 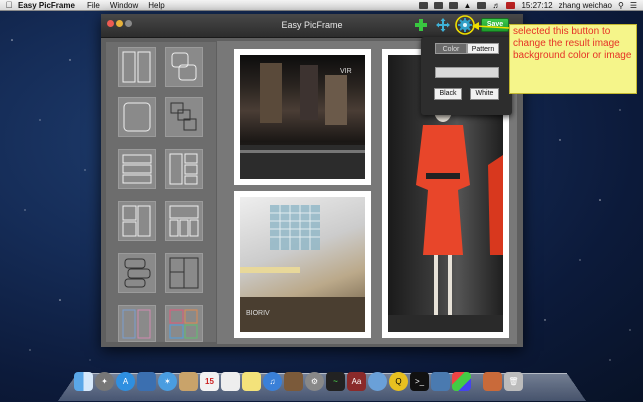 What do you see at coordinates (146, 381) in the screenshot?
I see `photo-app-icon` at bounding box center [146, 381].